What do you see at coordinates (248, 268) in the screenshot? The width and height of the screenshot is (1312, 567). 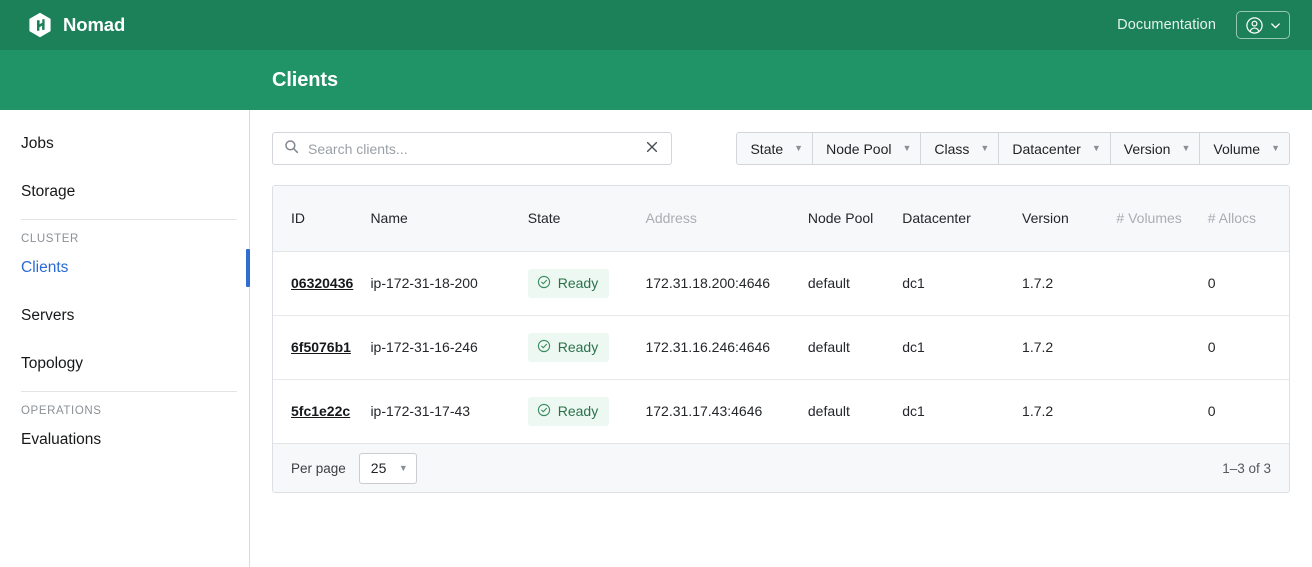 I see `active-indicator-bar` at bounding box center [248, 268].